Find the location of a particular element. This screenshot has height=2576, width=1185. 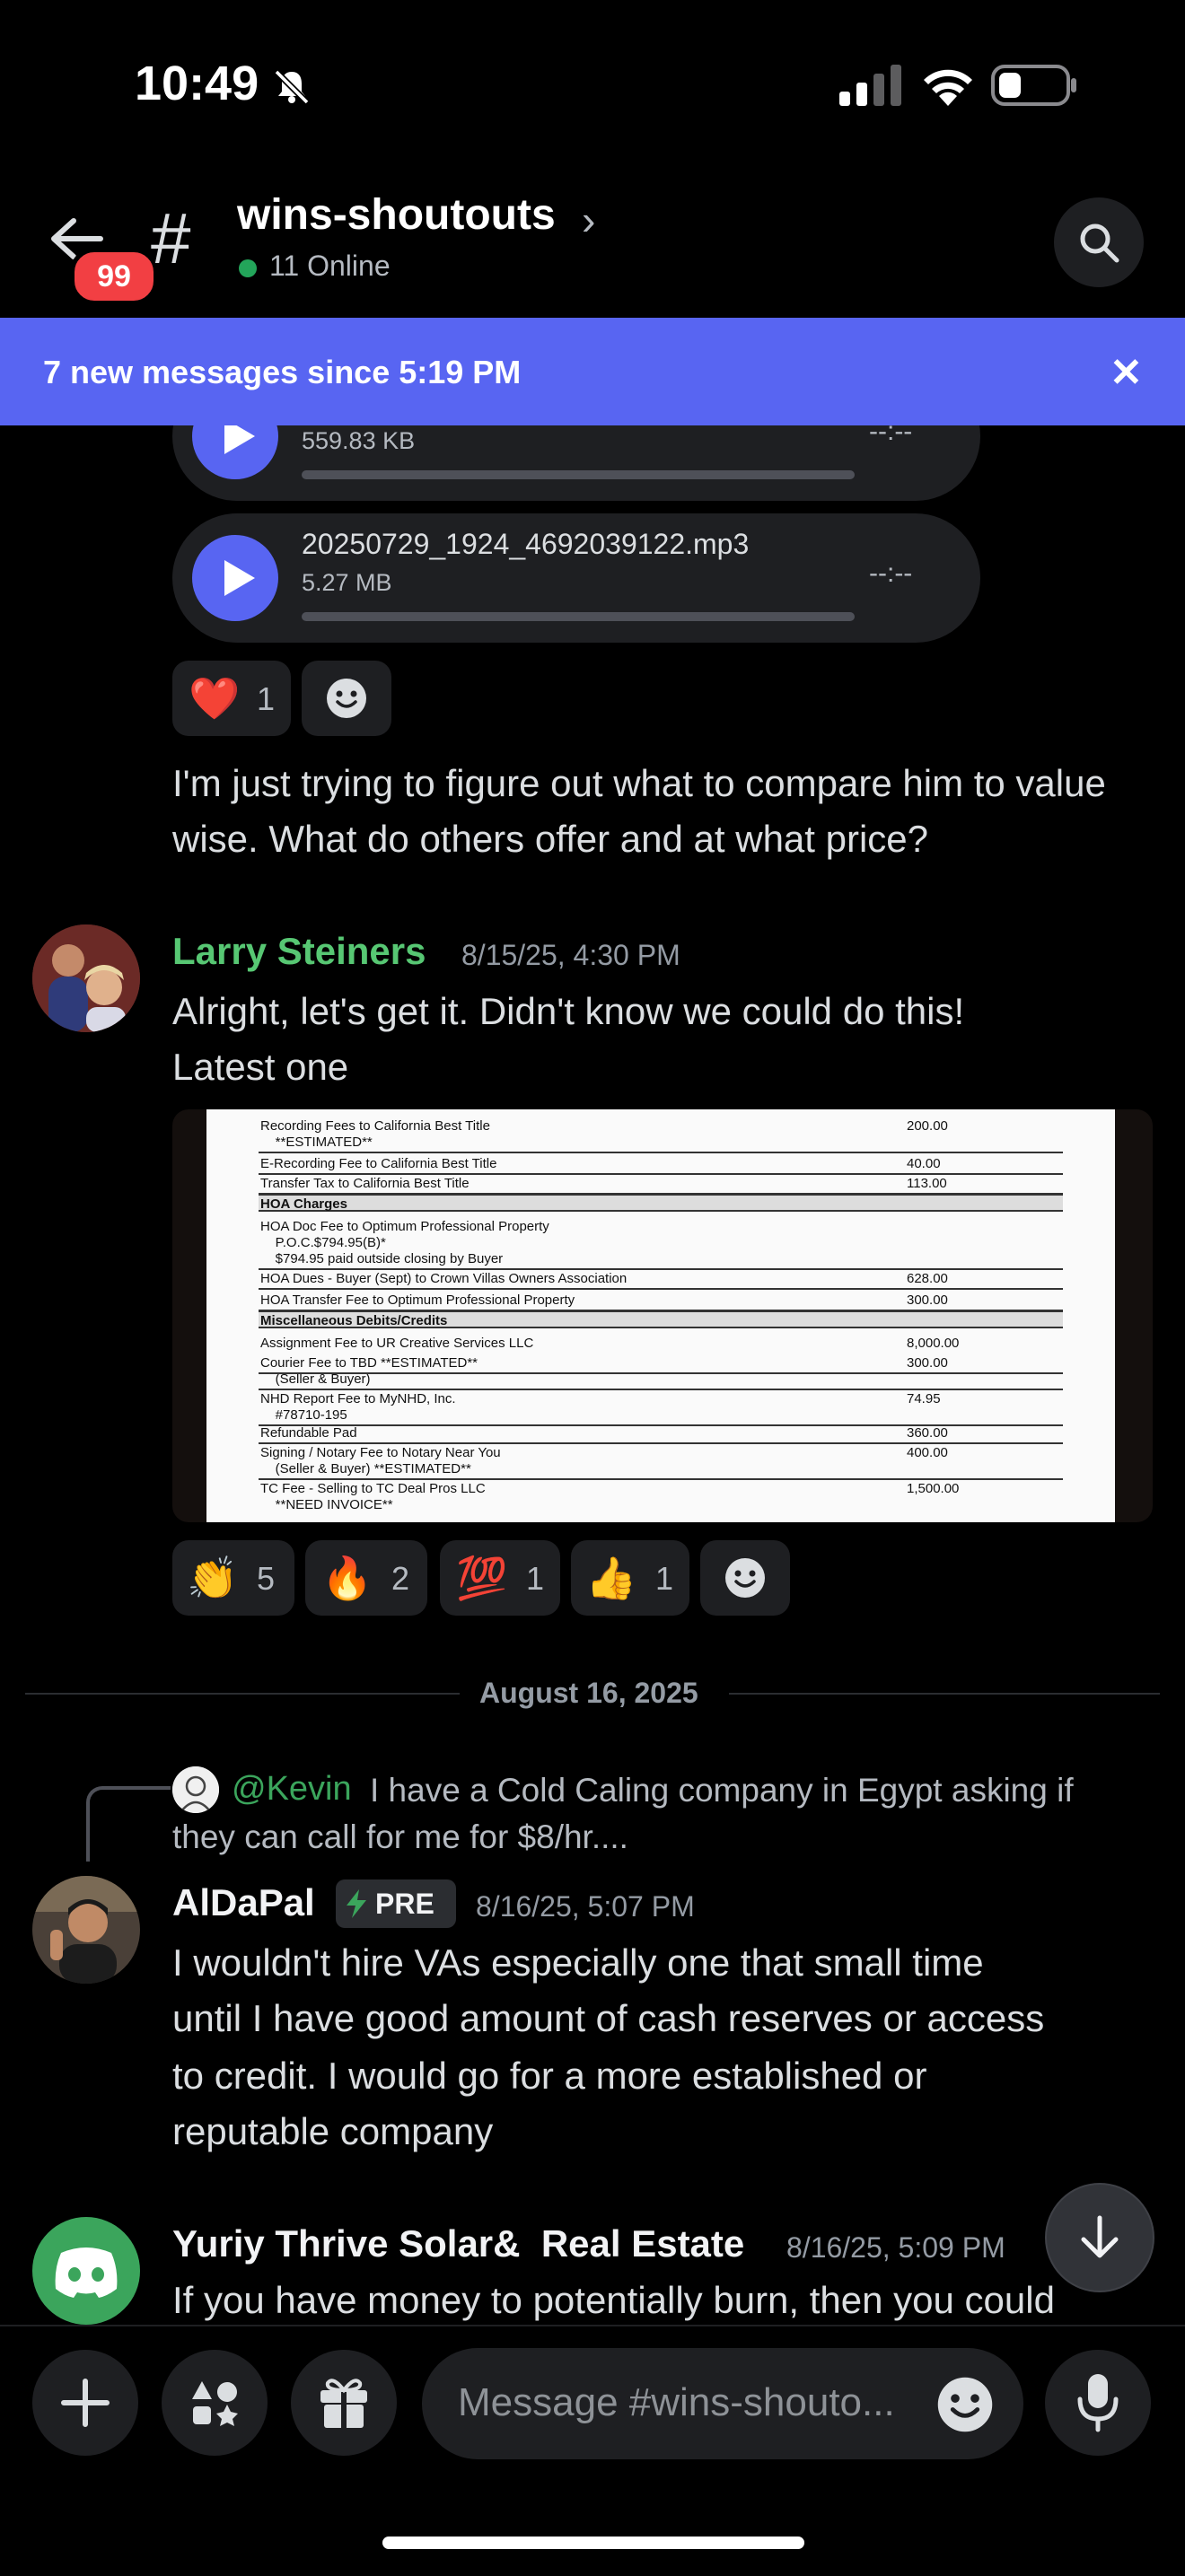

reply-mention: @Kevin is located at coordinates (292, 1789).